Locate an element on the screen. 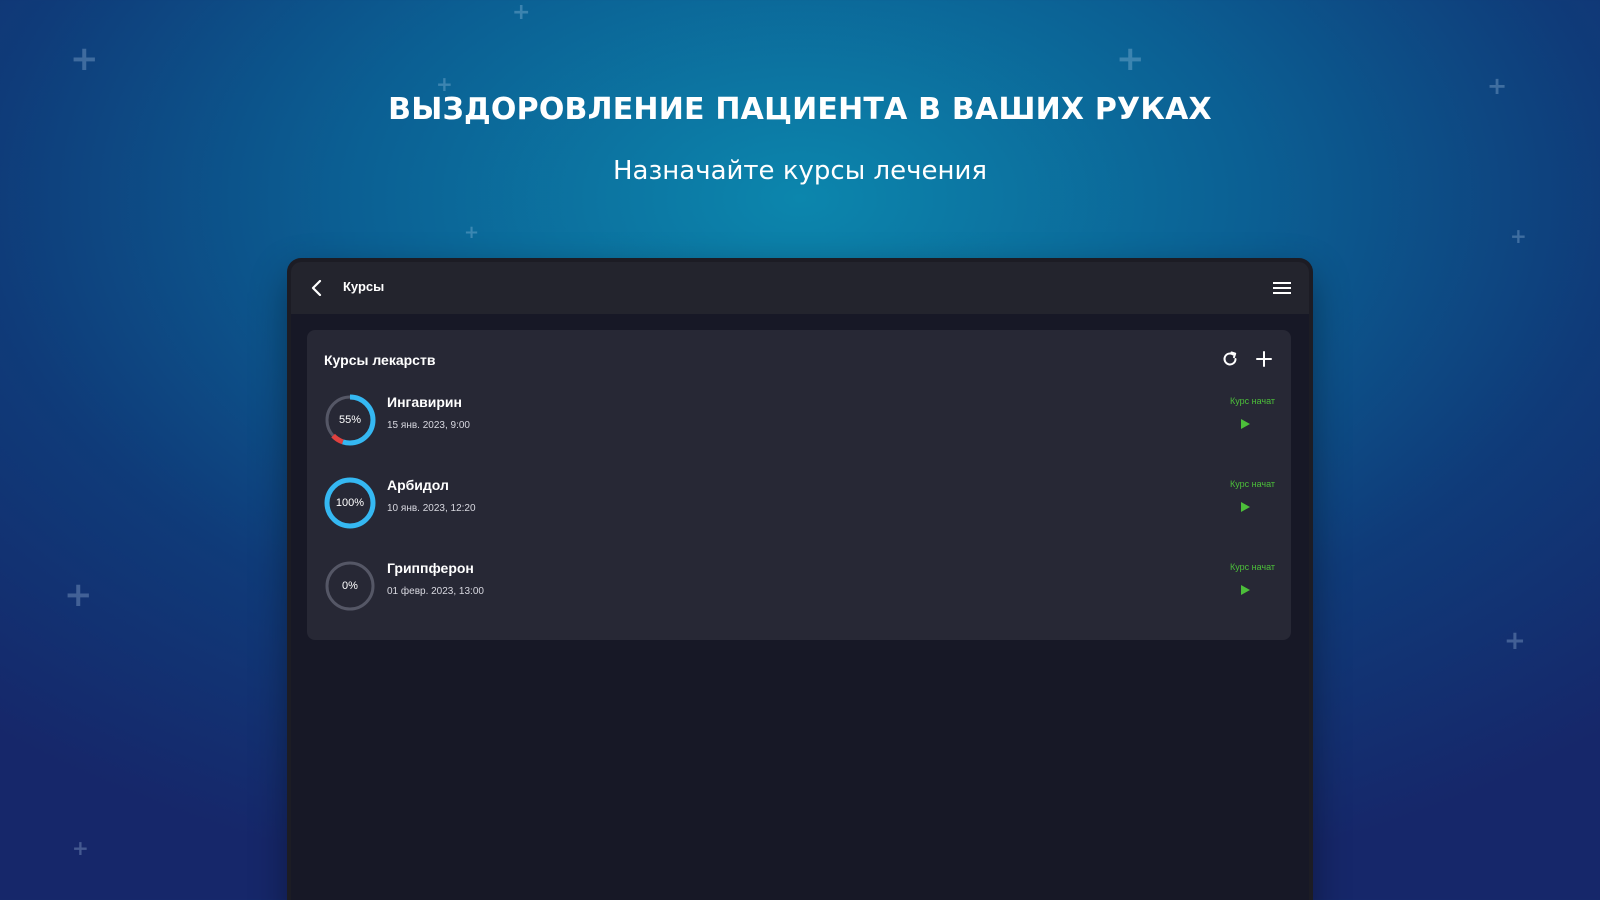  course-name: Ингавирин is located at coordinates (424, 402).